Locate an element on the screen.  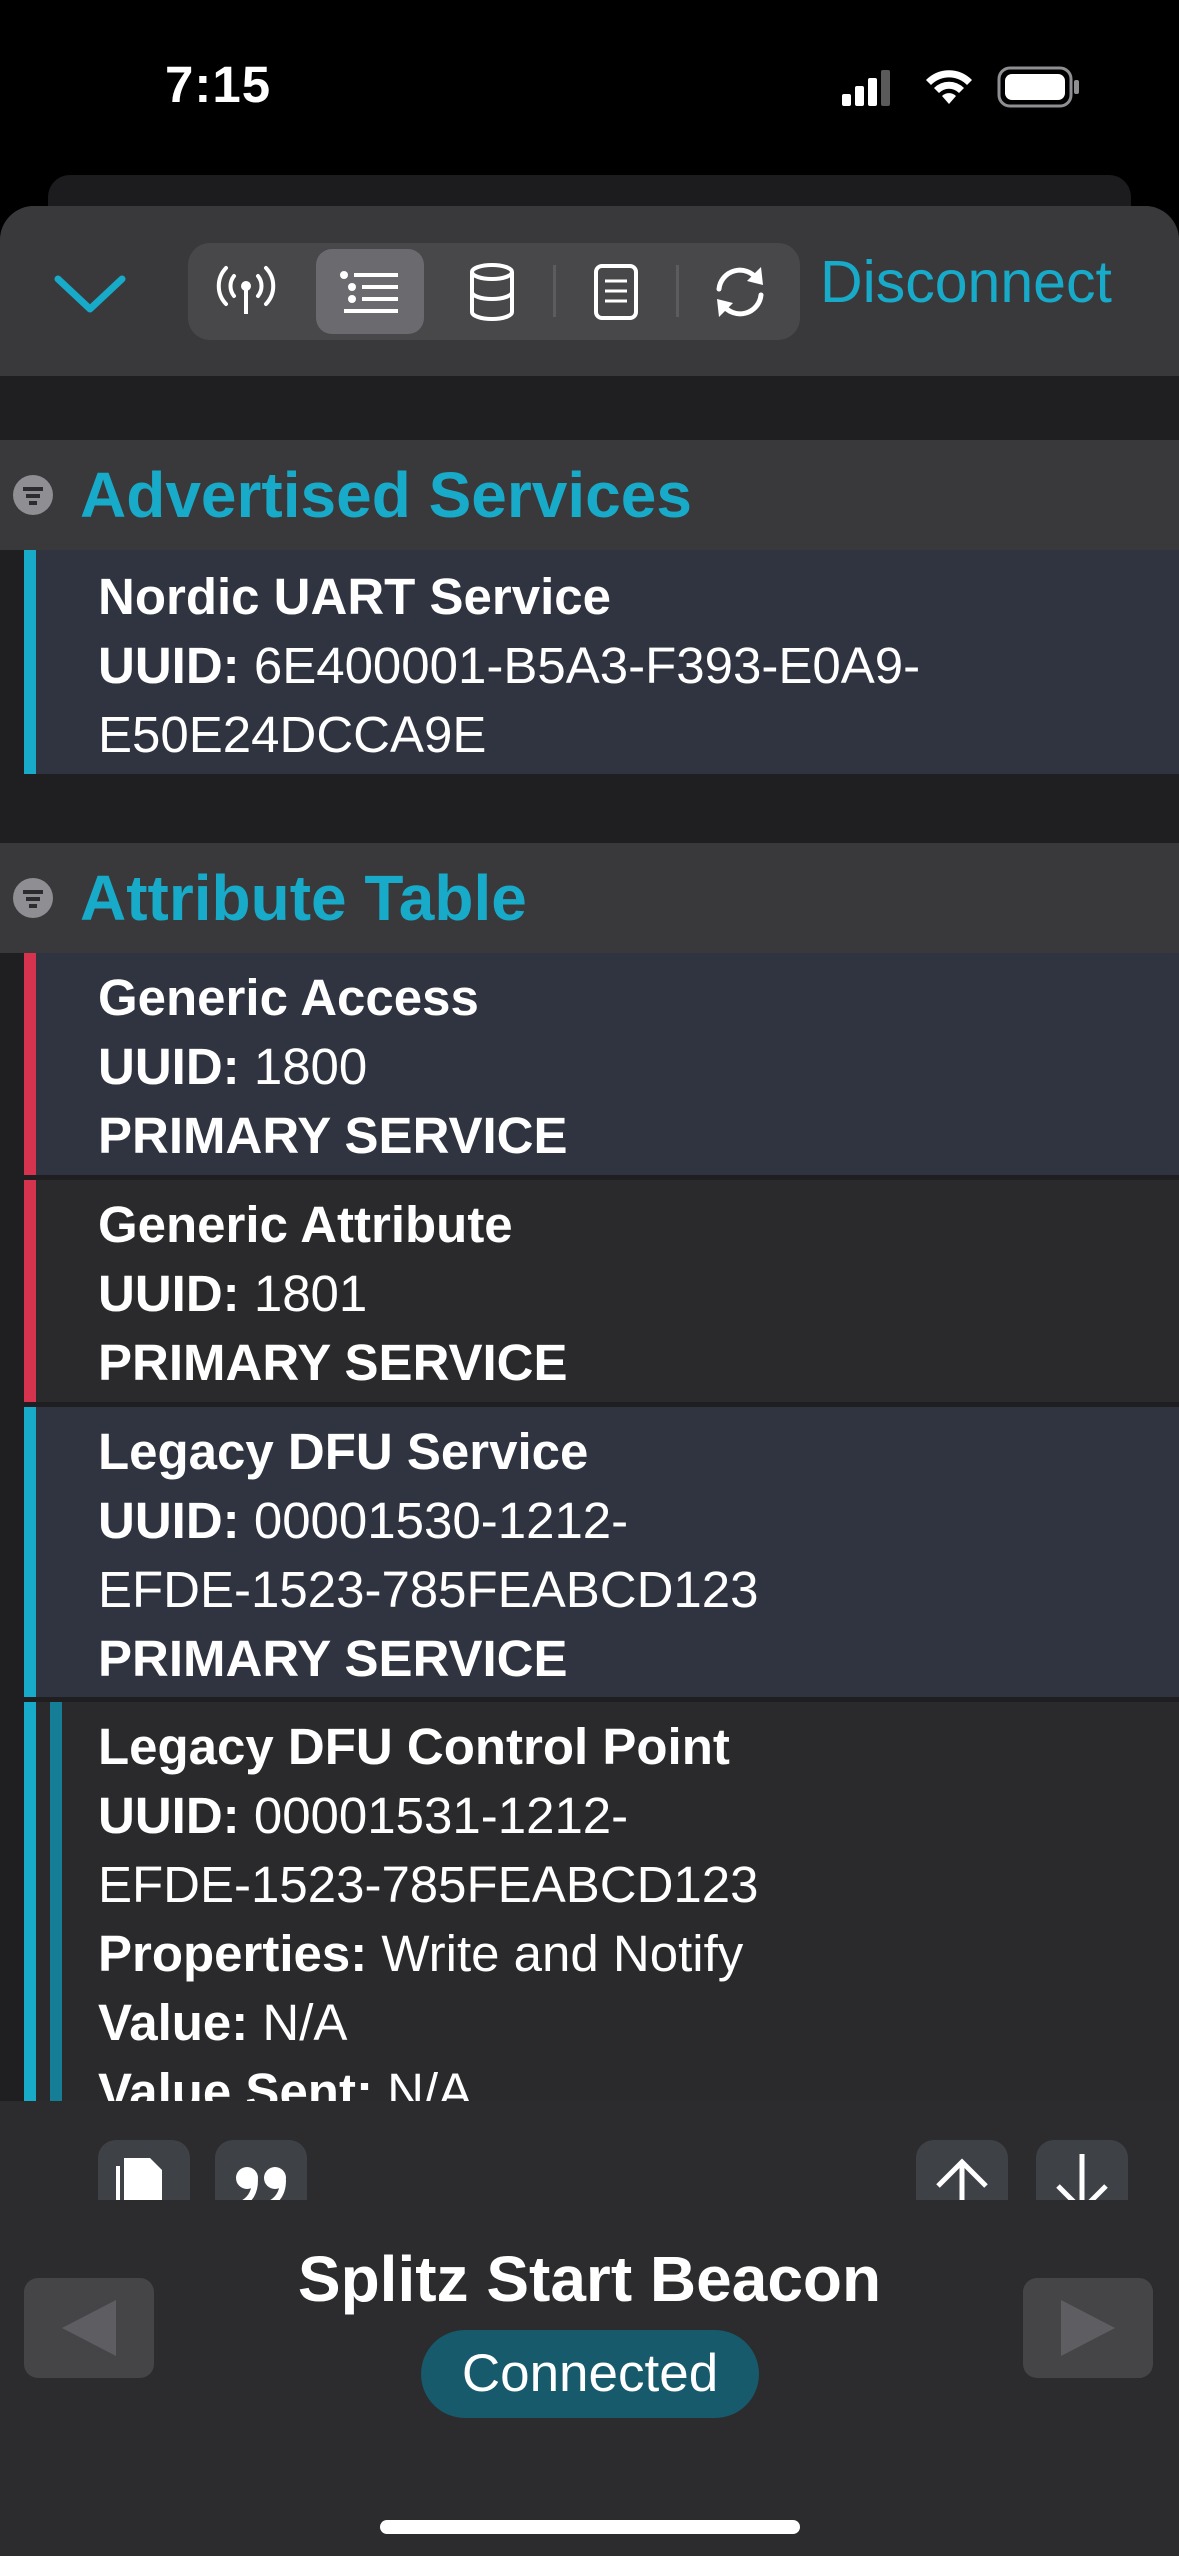
service-uuid-cont: E50E24DCCA9E is located at coordinates (292, 734).